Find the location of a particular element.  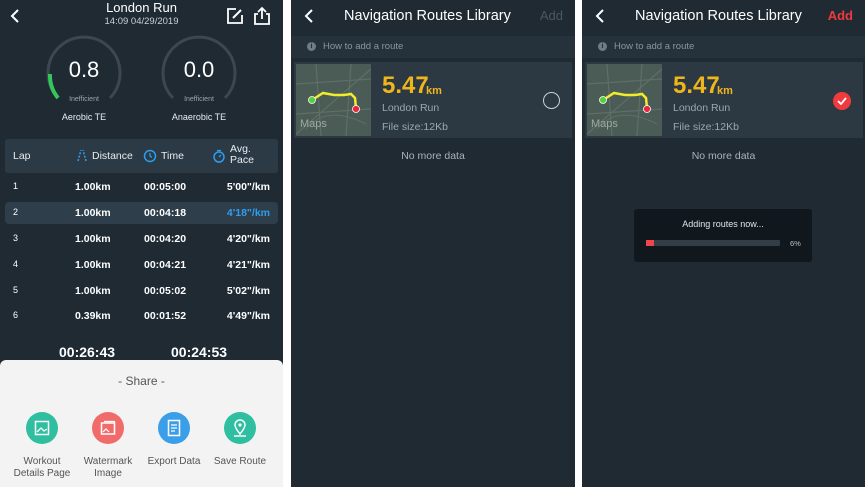

lap-pace: 4'18"/km is located at coordinates (248, 213).